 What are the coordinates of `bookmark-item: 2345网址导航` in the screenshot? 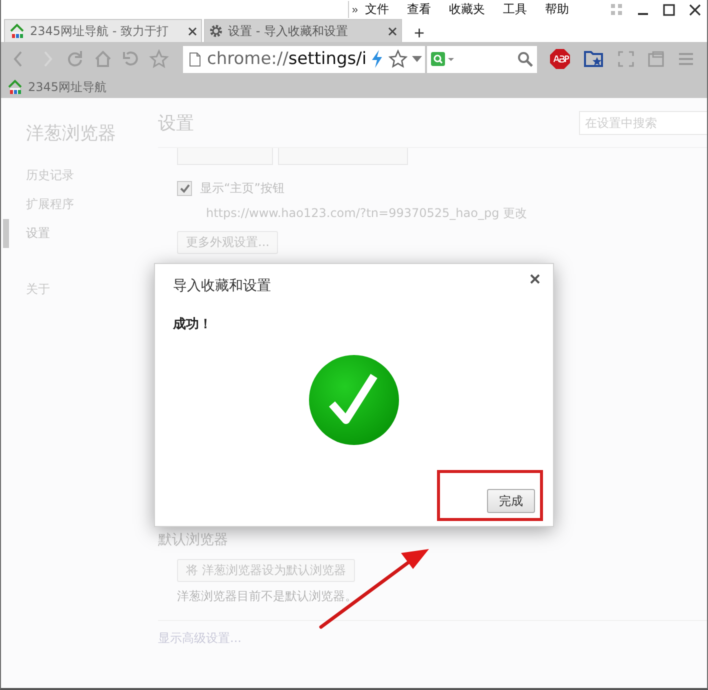 It's located at (57, 87).